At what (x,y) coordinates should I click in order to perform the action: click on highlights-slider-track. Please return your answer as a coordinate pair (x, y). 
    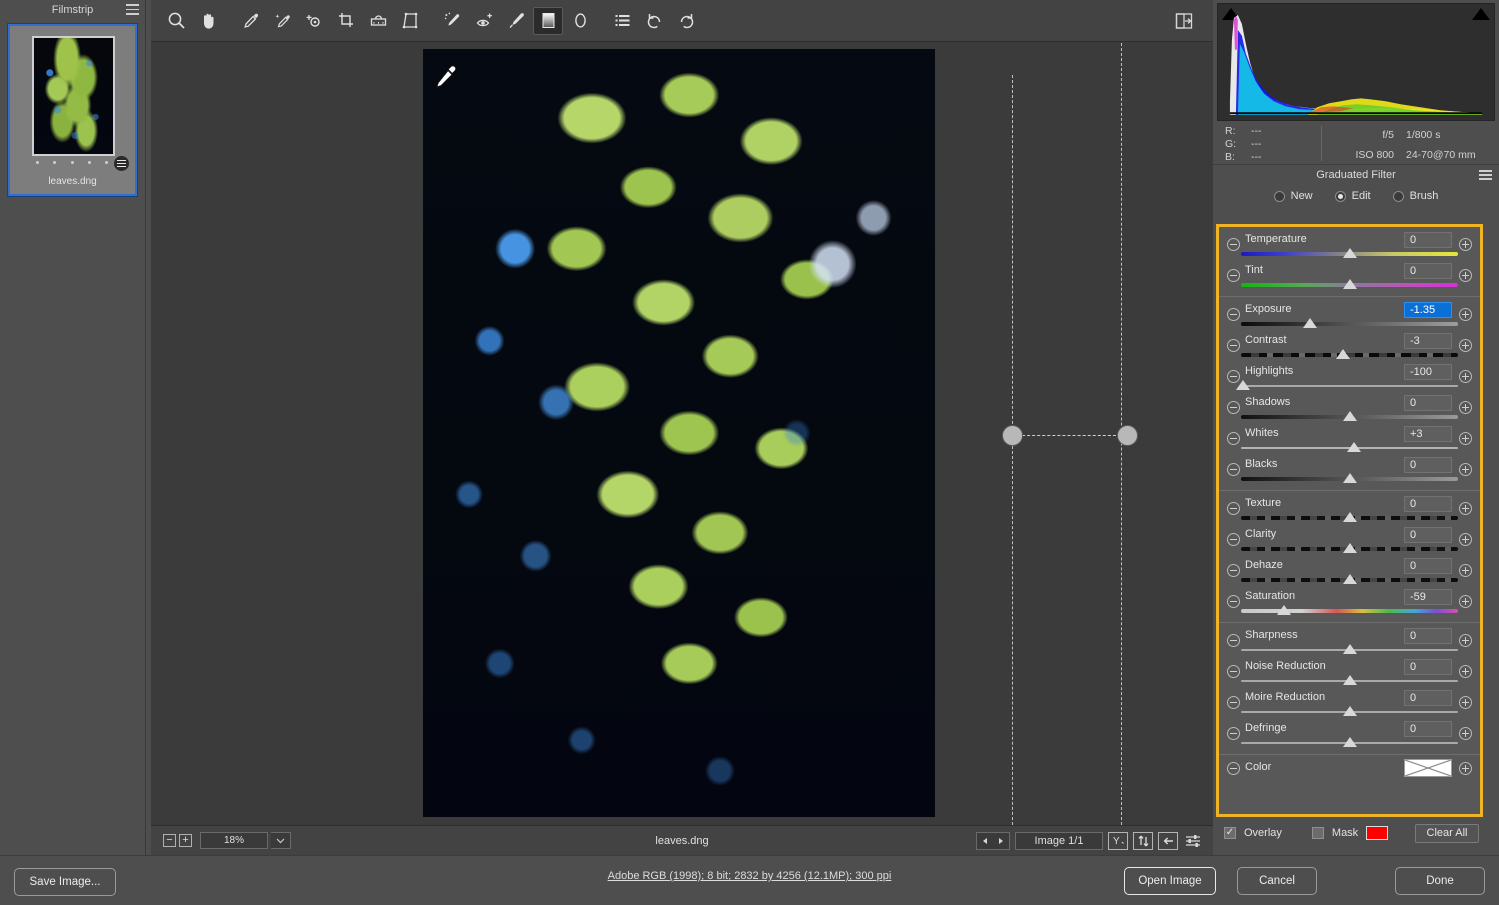
    Looking at the image, I should click on (1349, 386).